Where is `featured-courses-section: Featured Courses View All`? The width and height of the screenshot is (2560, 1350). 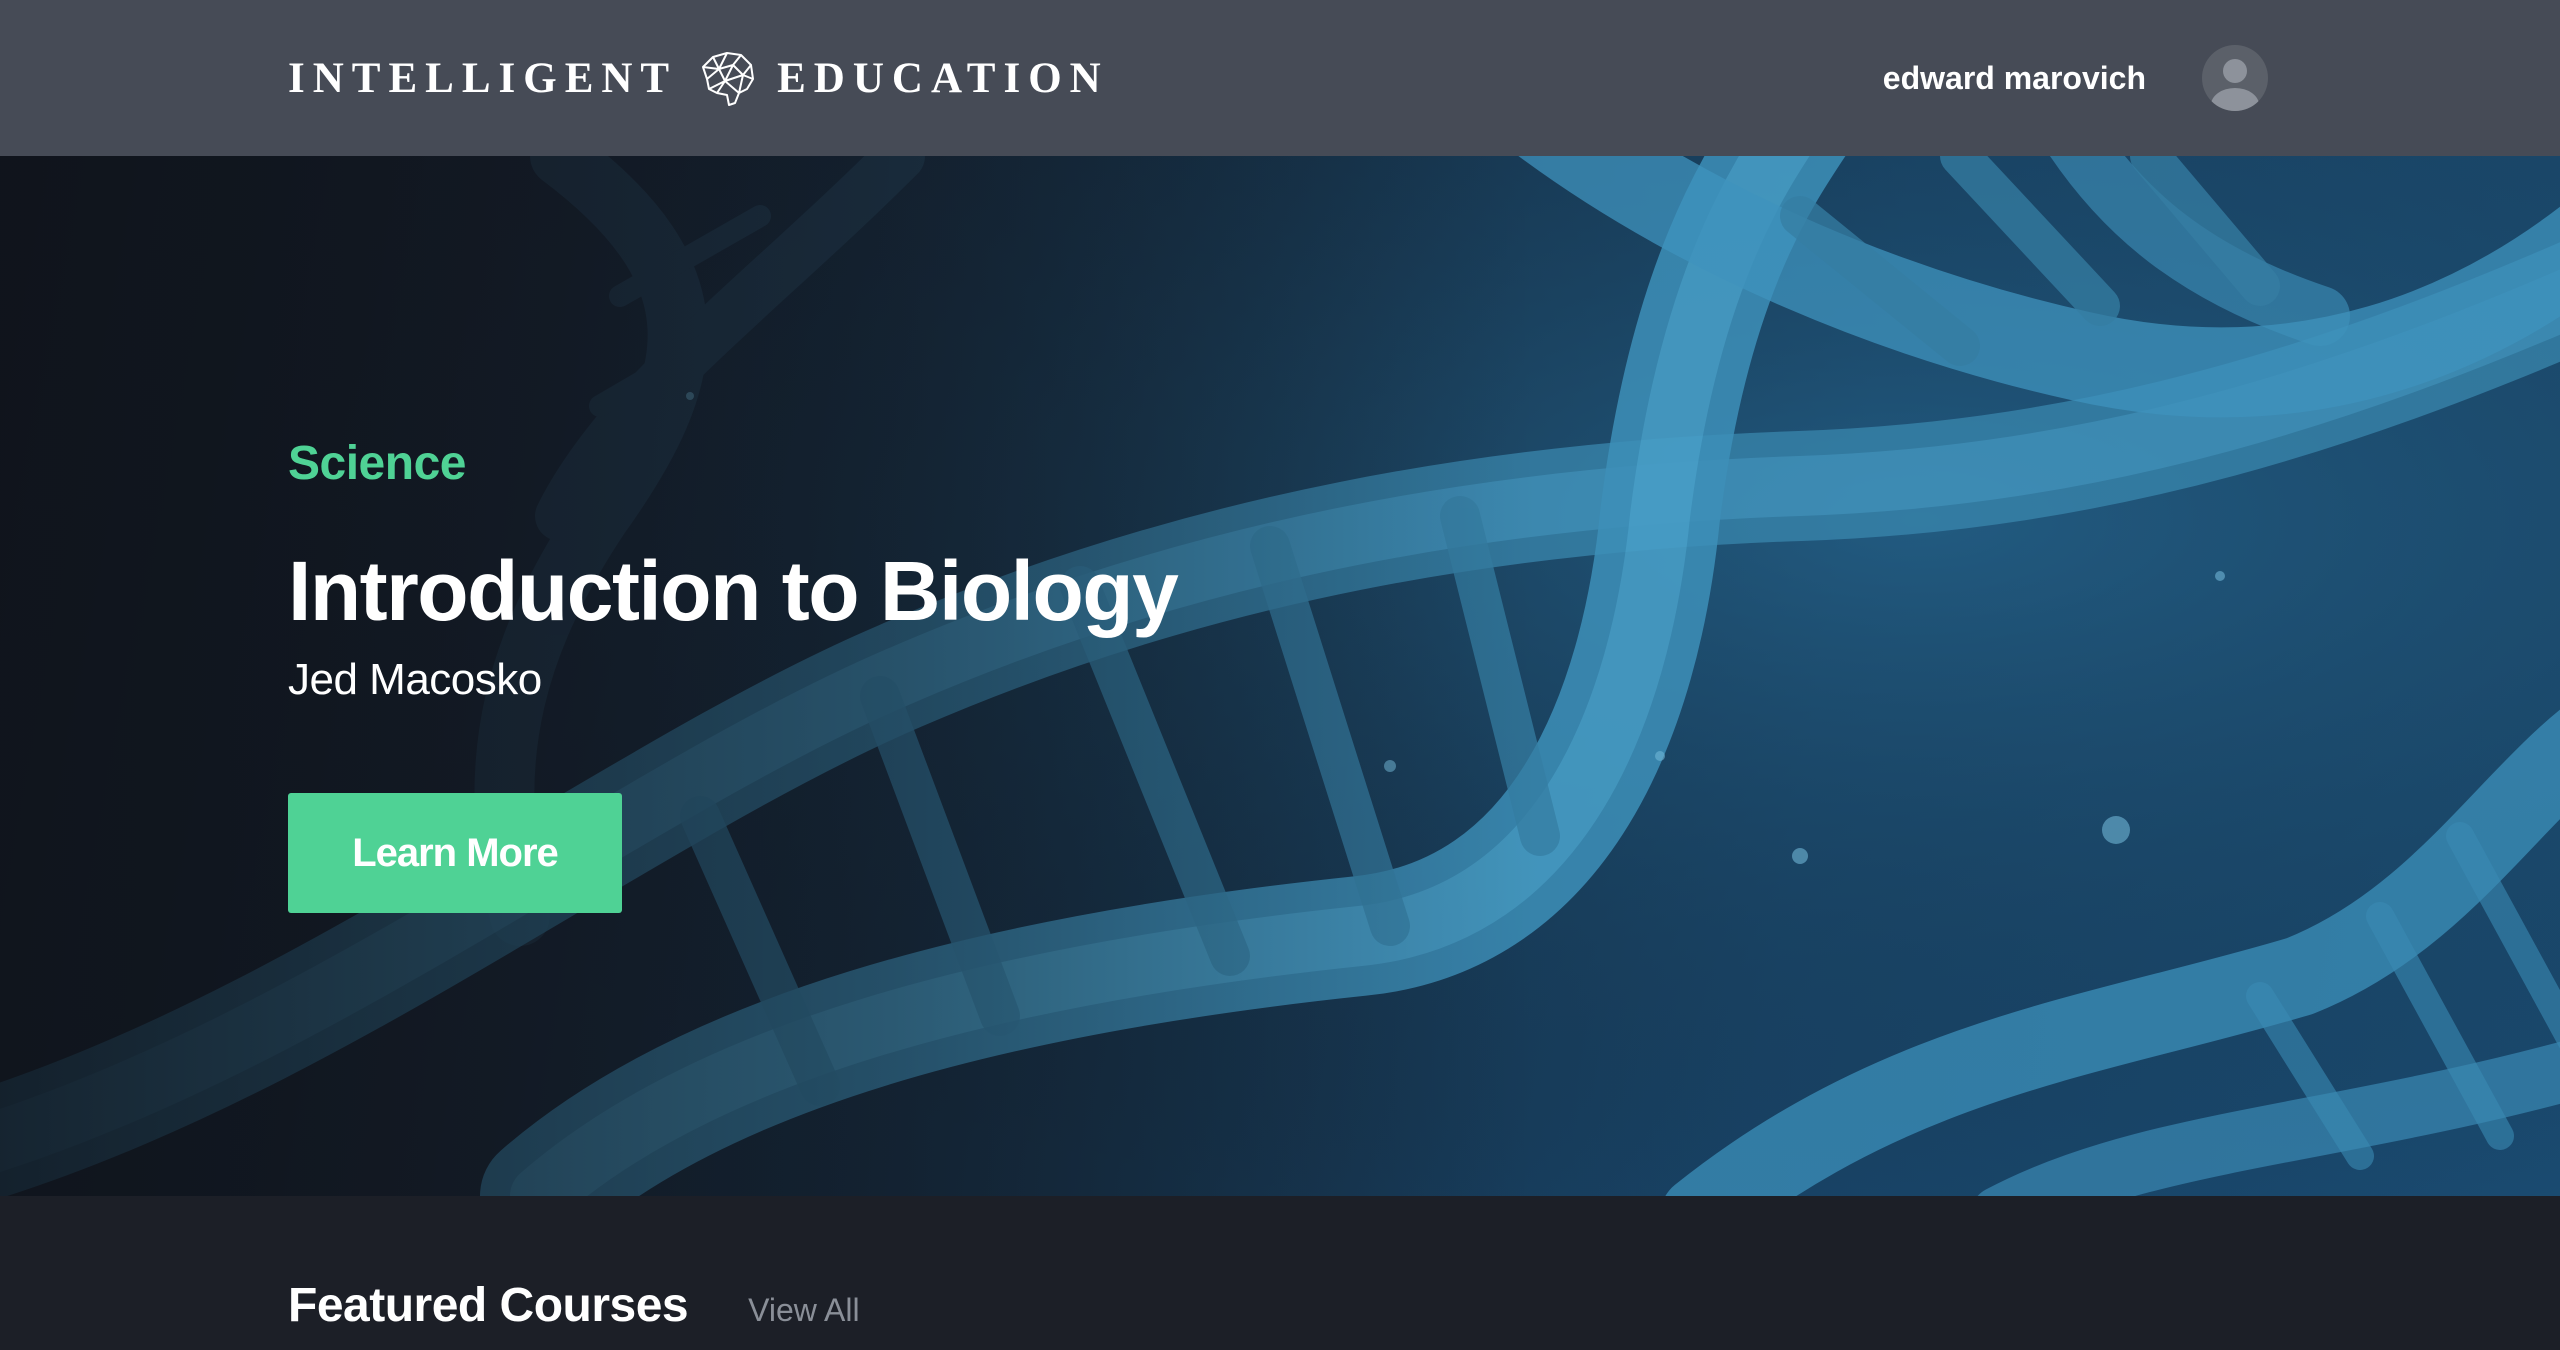 featured-courses-section: Featured Courses View All is located at coordinates (1280, 1273).